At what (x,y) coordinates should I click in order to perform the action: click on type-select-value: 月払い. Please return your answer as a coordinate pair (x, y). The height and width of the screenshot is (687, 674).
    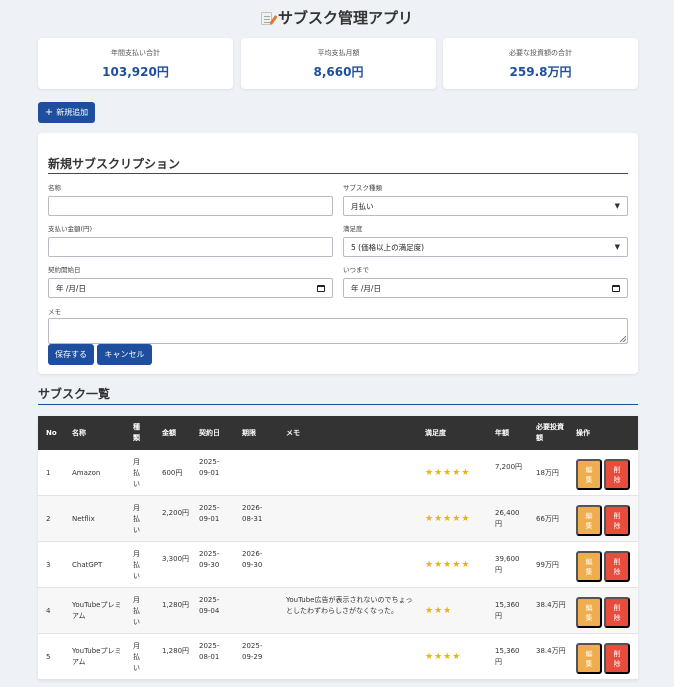
    Looking at the image, I should click on (362, 206).